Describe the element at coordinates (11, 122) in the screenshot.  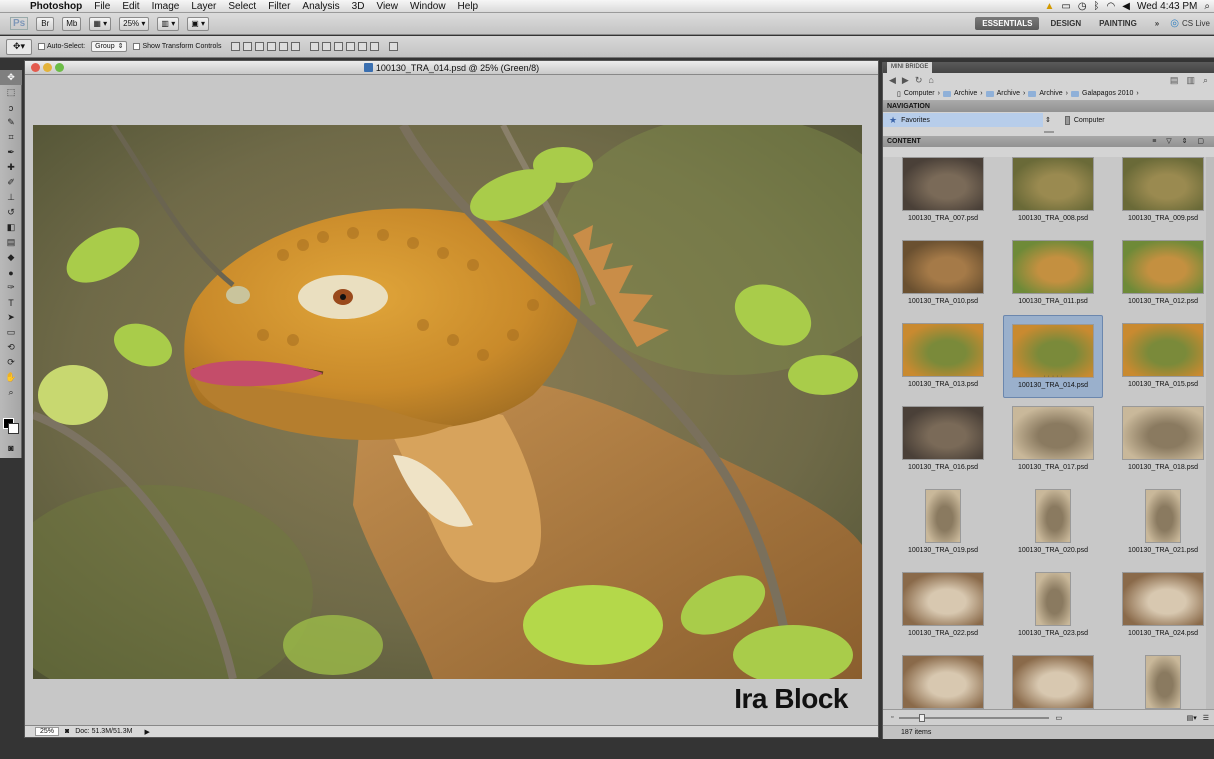
I see `quick-select-tool-icon: ✎` at that location.